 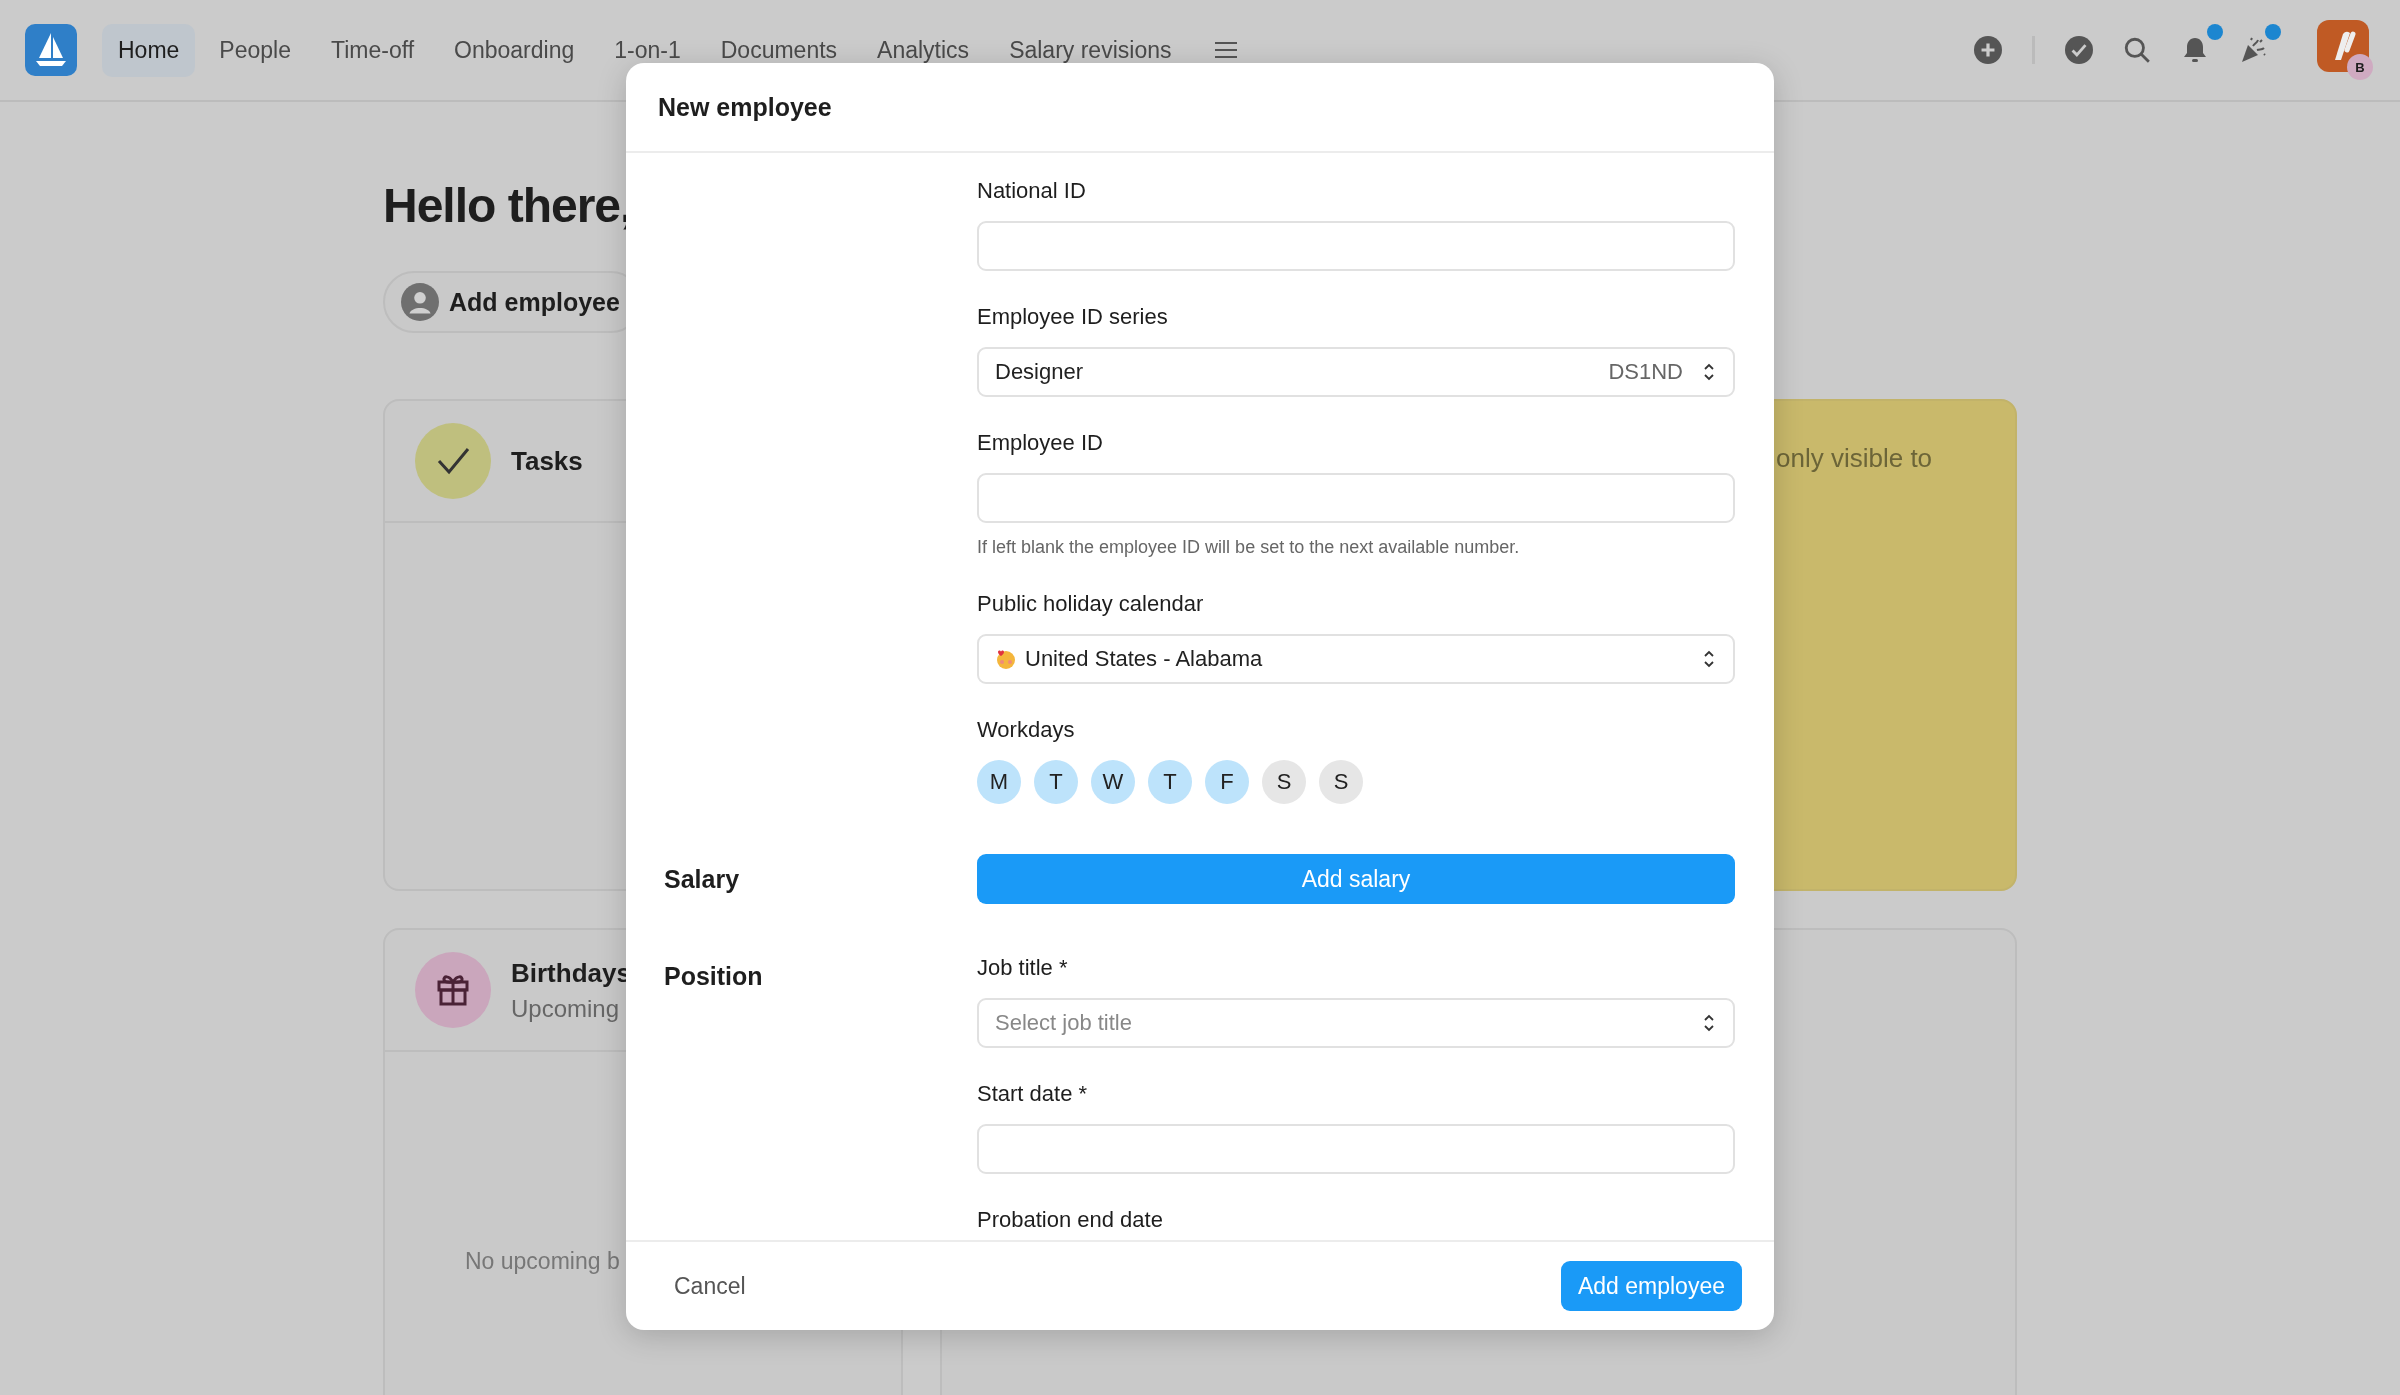 I want to click on gift-icon, so click(x=453, y=990).